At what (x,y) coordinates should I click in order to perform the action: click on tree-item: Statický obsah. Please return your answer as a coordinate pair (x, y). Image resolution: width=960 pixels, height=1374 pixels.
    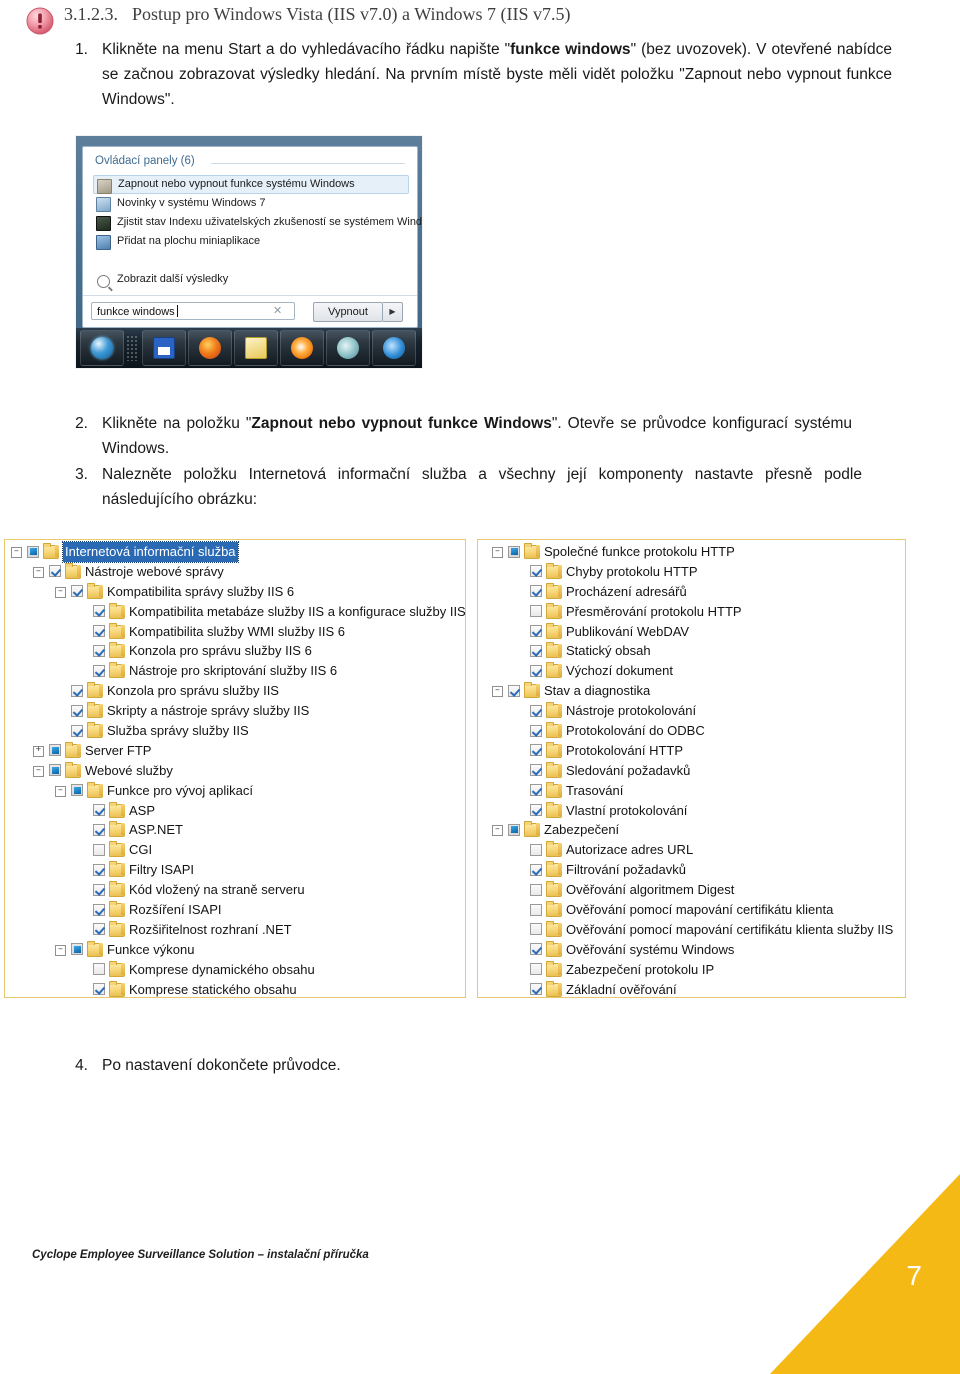
    Looking at the image, I should click on (691, 651).